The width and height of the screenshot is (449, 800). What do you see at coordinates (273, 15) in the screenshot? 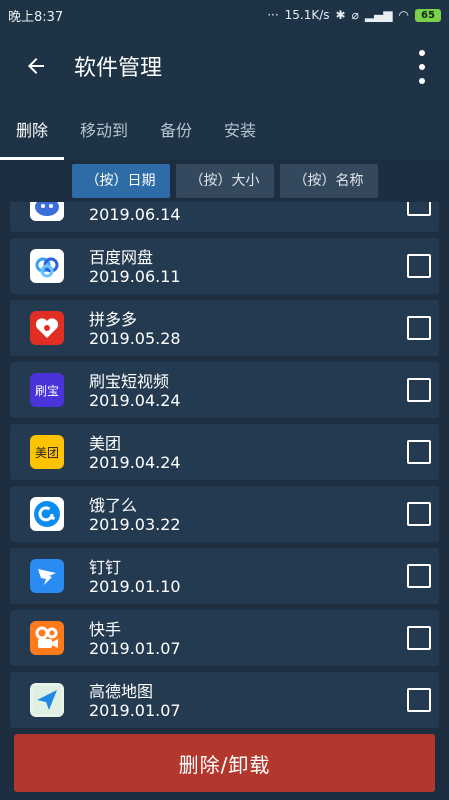
I see `status-more-icon: ···` at bounding box center [273, 15].